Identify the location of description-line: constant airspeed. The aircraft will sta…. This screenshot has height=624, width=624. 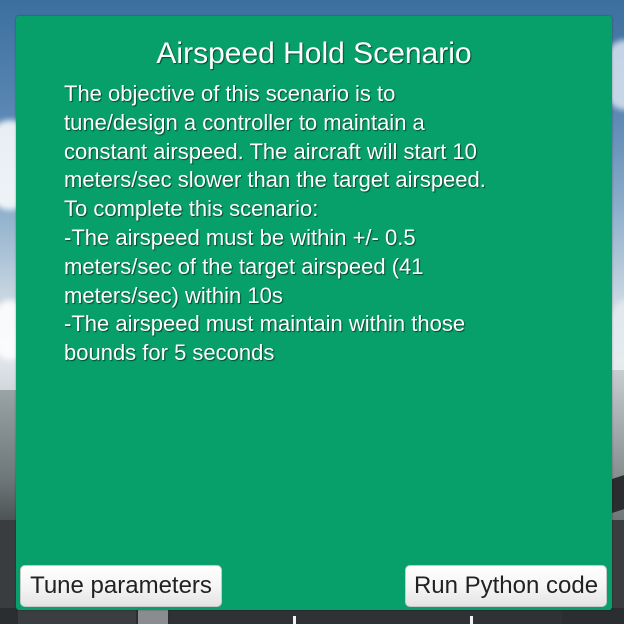
(270, 151).